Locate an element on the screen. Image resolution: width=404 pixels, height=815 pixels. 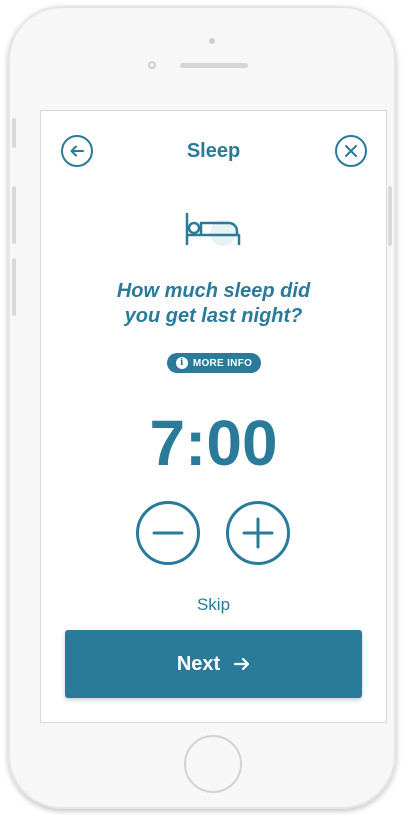
more-info-button: i MORE INFO is located at coordinates (214, 363).